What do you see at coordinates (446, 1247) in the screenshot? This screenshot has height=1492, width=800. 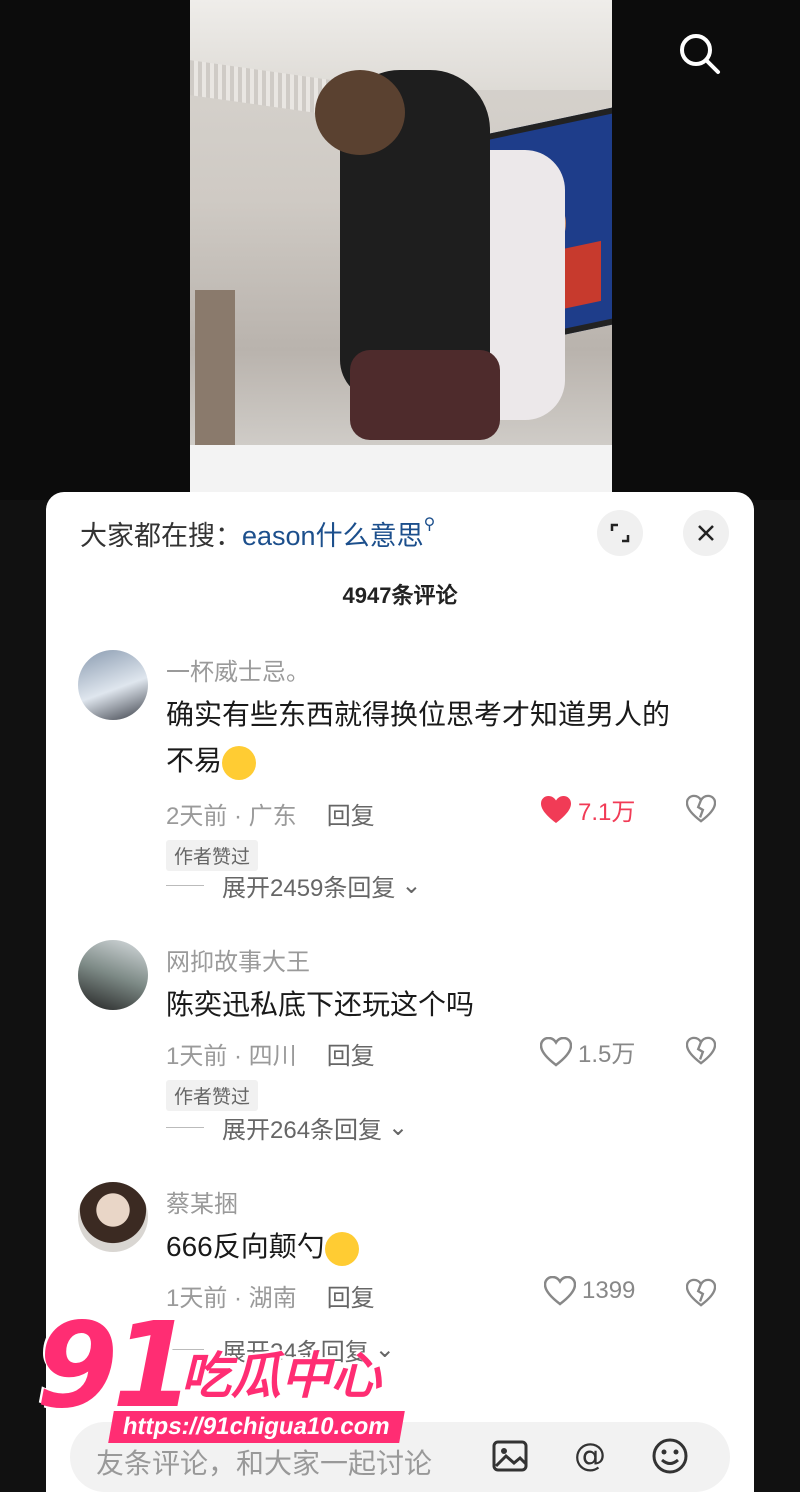 I see `comment-text: 666反向颠勺` at bounding box center [446, 1247].